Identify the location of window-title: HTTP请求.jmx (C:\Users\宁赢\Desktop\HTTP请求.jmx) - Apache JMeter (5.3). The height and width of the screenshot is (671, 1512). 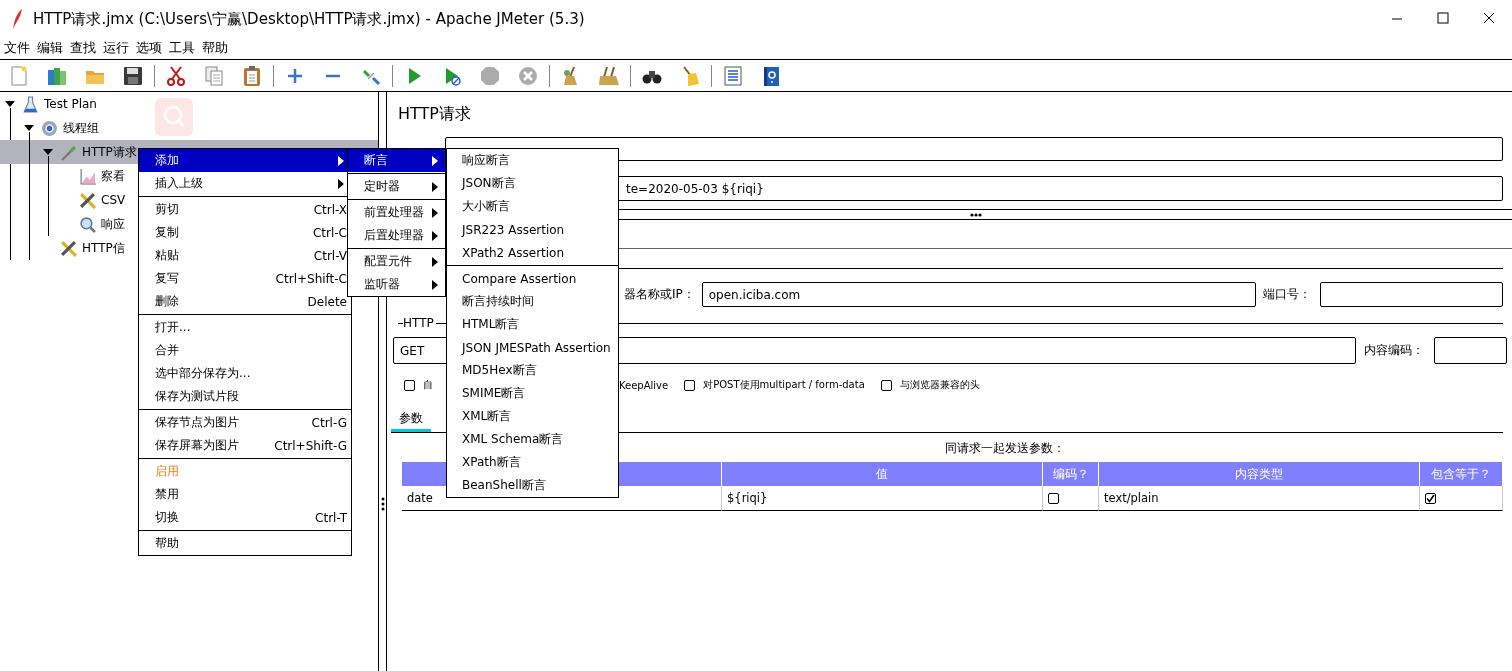
(309, 19).